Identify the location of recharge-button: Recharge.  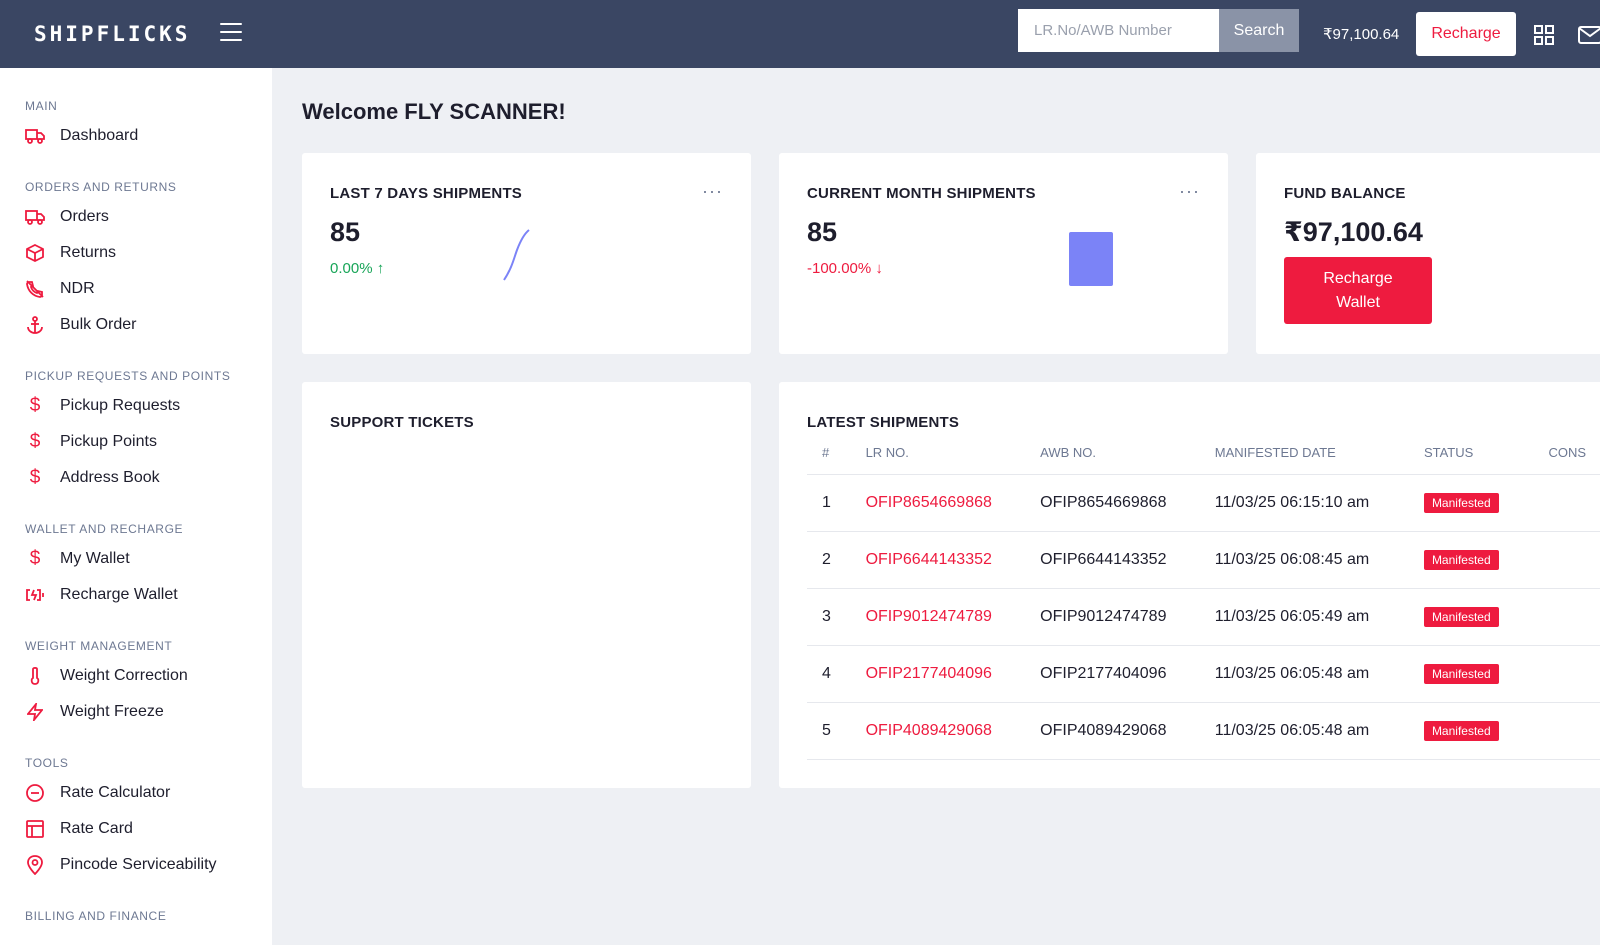
(1466, 34).